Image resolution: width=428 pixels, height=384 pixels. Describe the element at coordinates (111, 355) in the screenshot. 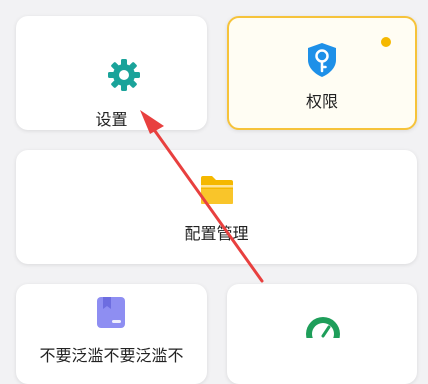

I see `document-label: 不要泛滥不要泛滥不` at that location.